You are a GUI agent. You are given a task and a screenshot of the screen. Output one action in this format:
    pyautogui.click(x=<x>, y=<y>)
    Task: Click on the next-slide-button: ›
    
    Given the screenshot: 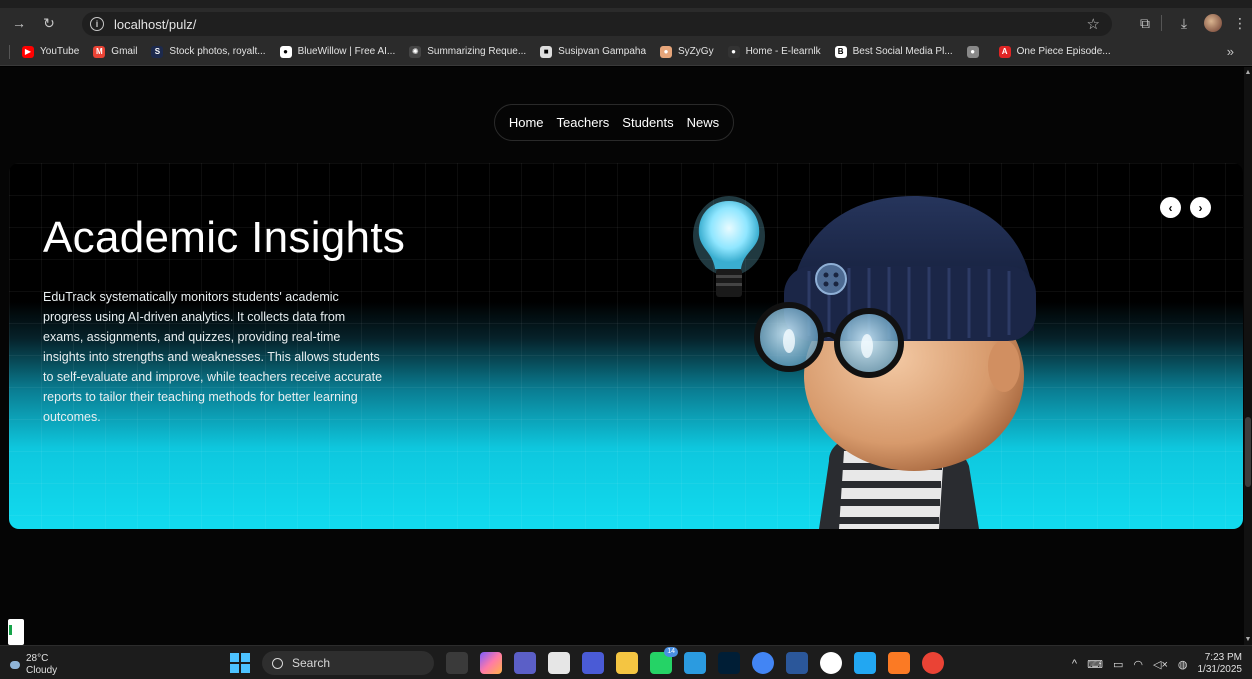 What is the action you would take?
    pyautogui.click(x=1200, y=207)
    